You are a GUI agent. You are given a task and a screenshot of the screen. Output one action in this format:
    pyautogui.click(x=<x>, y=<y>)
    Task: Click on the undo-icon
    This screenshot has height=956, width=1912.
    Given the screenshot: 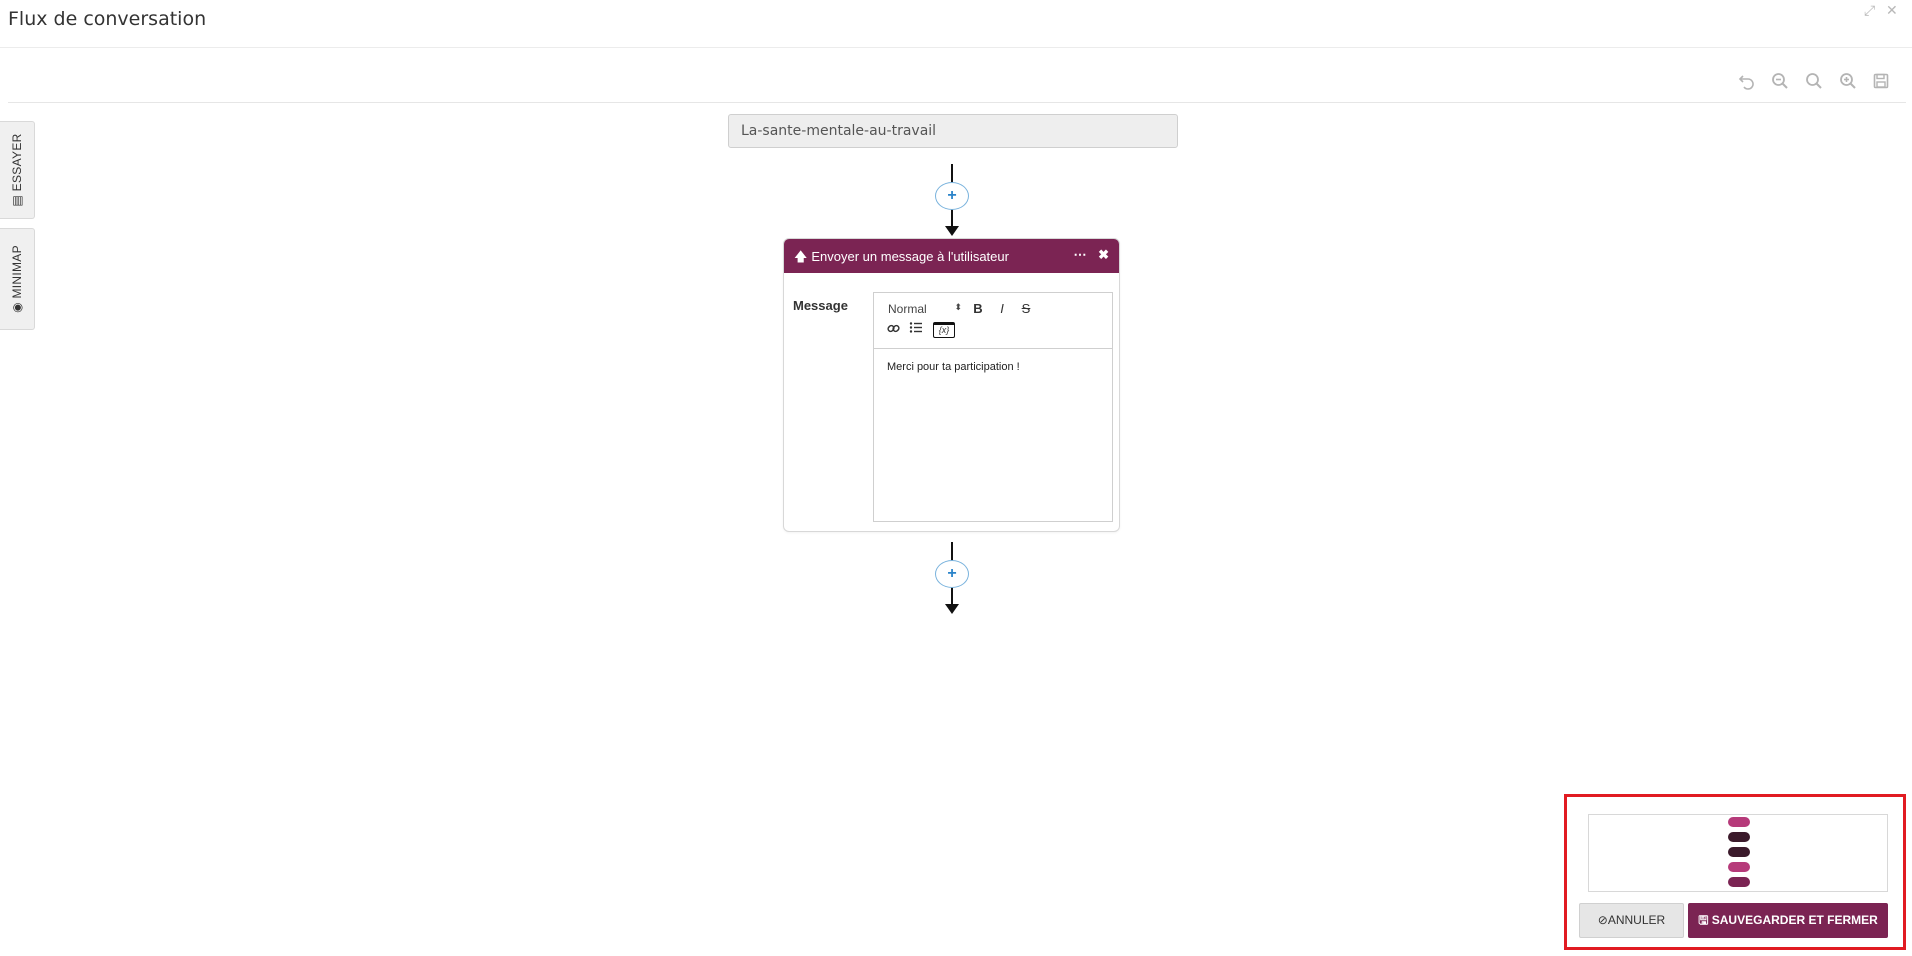 What is the action you would take?
    pyautogui.click(x=1747, y=81)
    